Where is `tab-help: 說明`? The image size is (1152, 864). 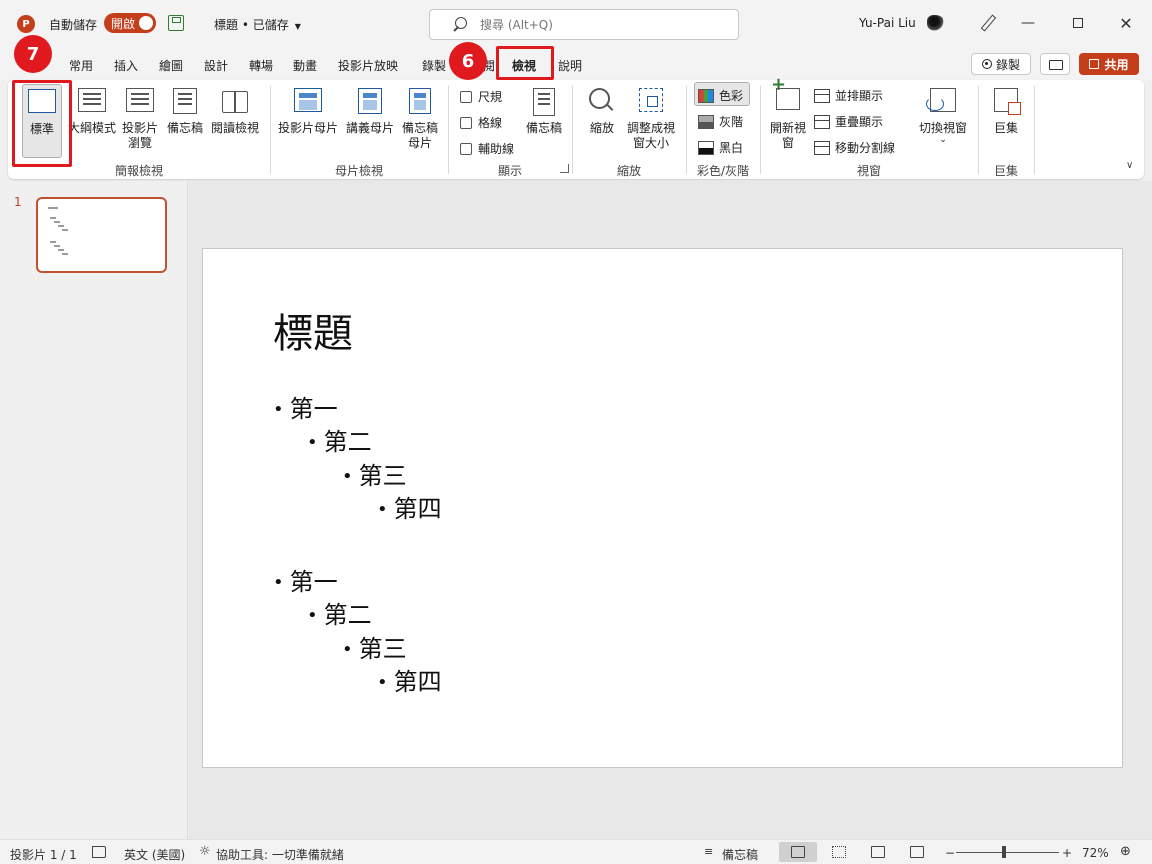 tab-help: 說明 is located at coordinates (570, 65).